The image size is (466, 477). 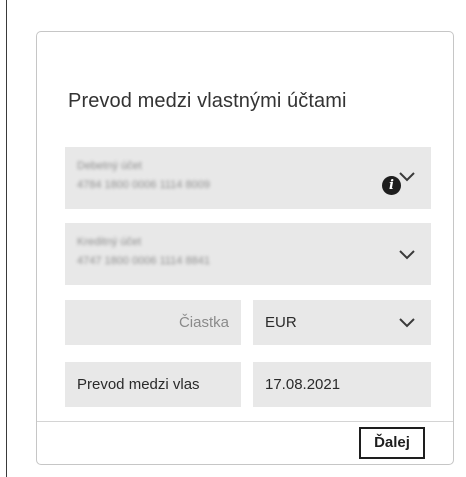 What do you see at coordinates (109, 166) in the screenshot?
I see `from-account-label: Debetný účet` at bounding box center [109, 166].